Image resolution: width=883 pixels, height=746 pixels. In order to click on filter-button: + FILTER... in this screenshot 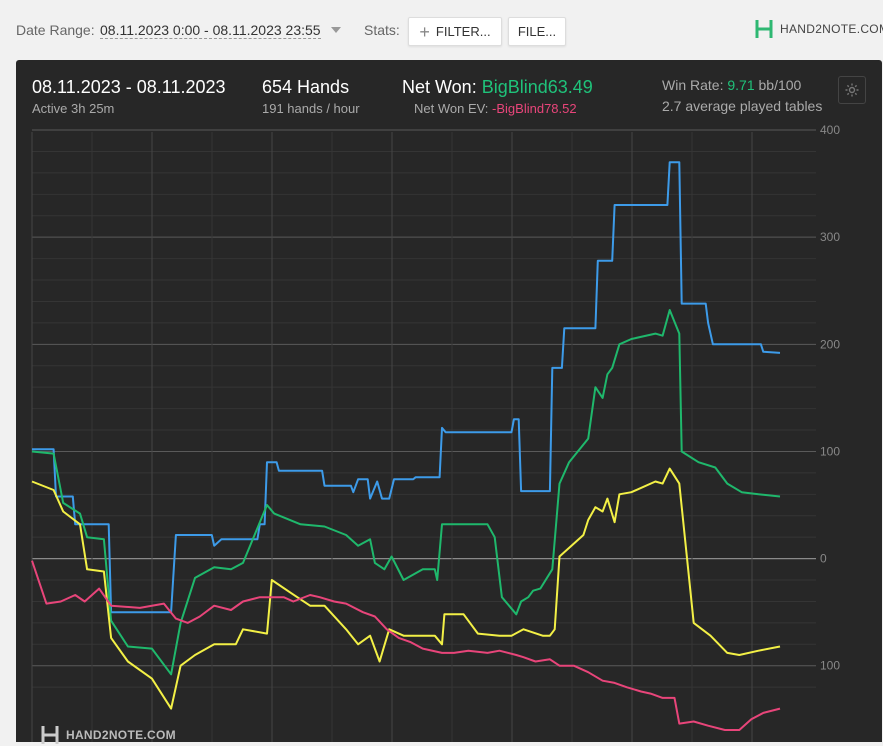, I will do `click(455, 31)`.